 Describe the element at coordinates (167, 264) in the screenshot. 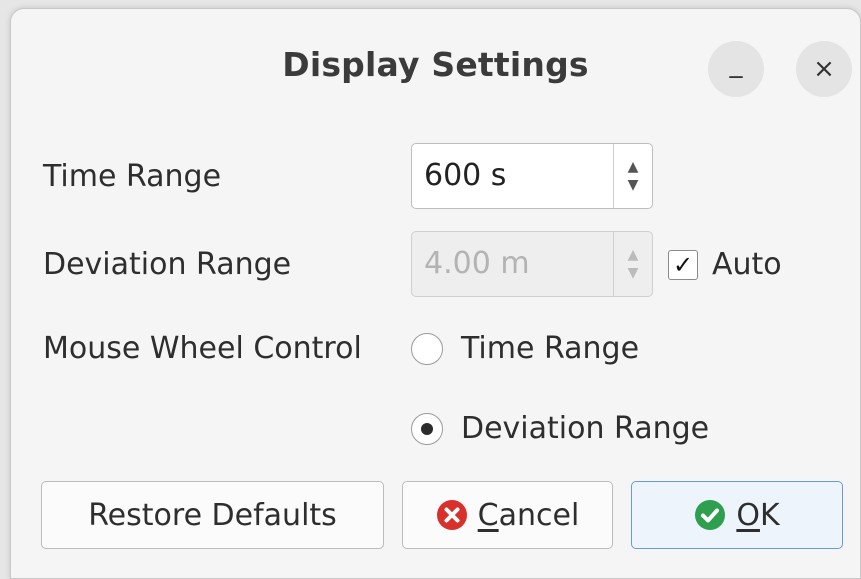

I see `deviation-range-label: Deviation Range` at that location.